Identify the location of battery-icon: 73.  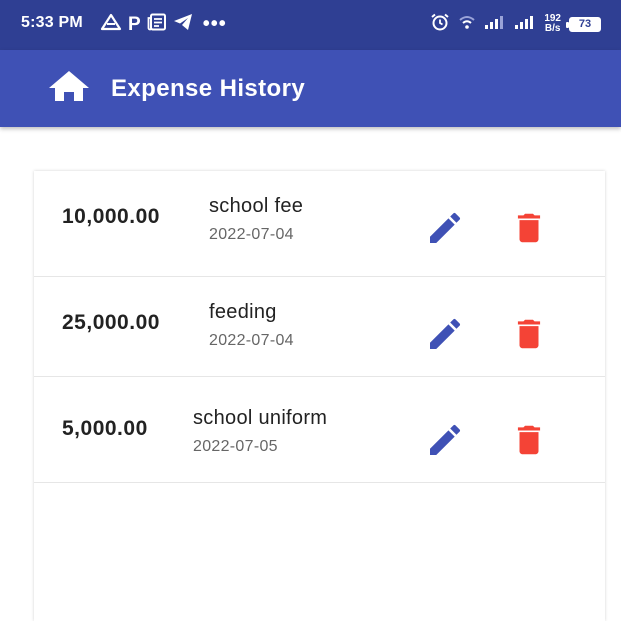
(583, 24).